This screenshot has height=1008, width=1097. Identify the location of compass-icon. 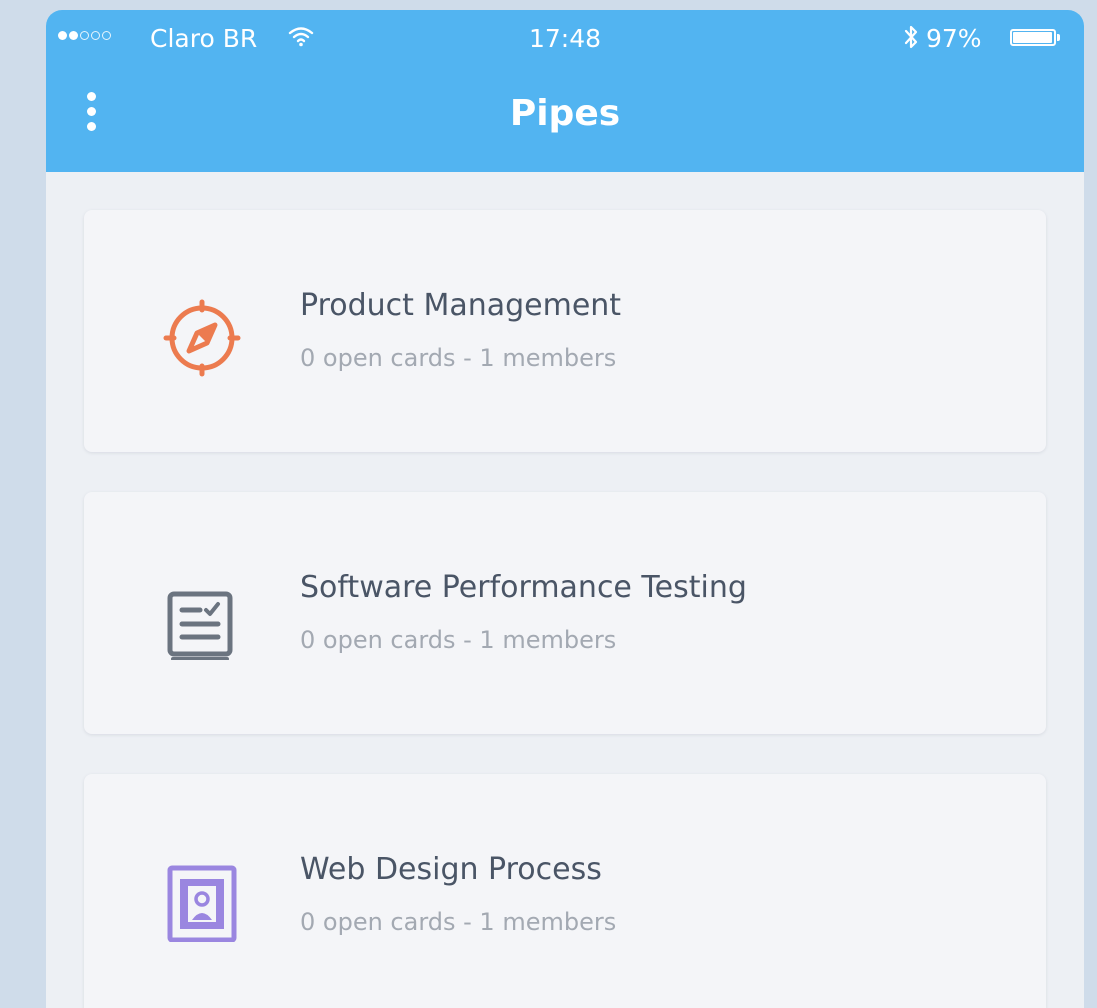
(202, 338).